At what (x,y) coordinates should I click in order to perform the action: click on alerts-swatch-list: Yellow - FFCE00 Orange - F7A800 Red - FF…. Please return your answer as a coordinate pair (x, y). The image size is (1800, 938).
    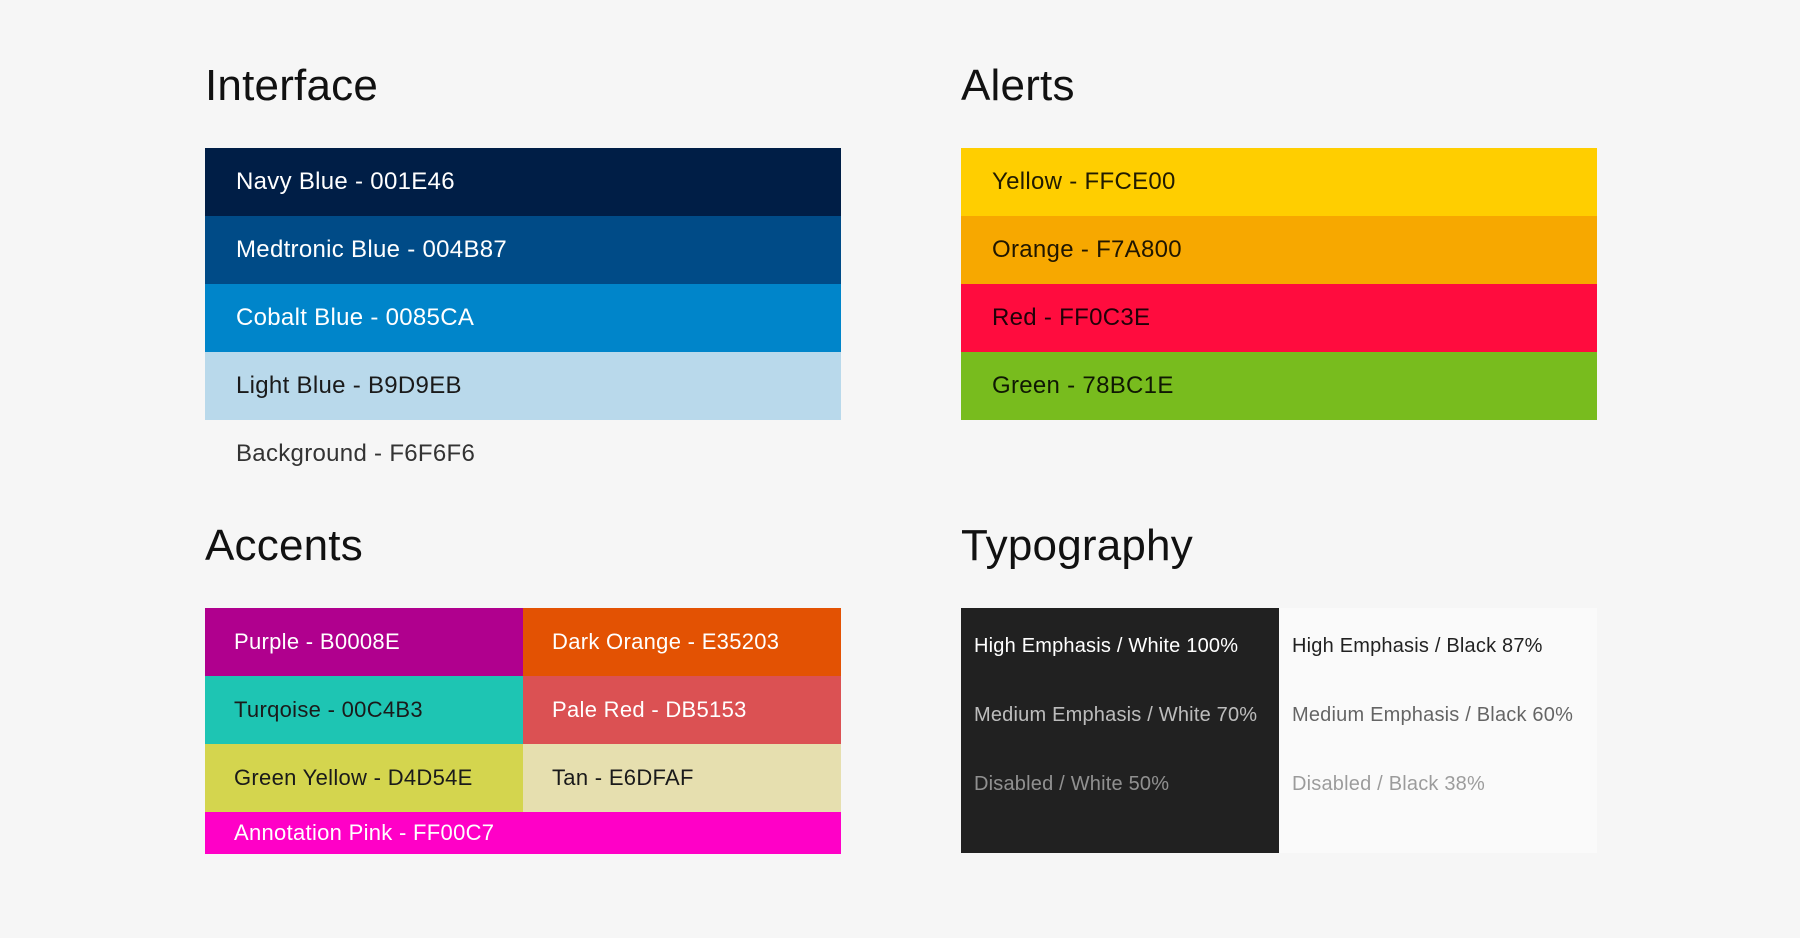
    Looking at the image, I should click on (1279, 284).